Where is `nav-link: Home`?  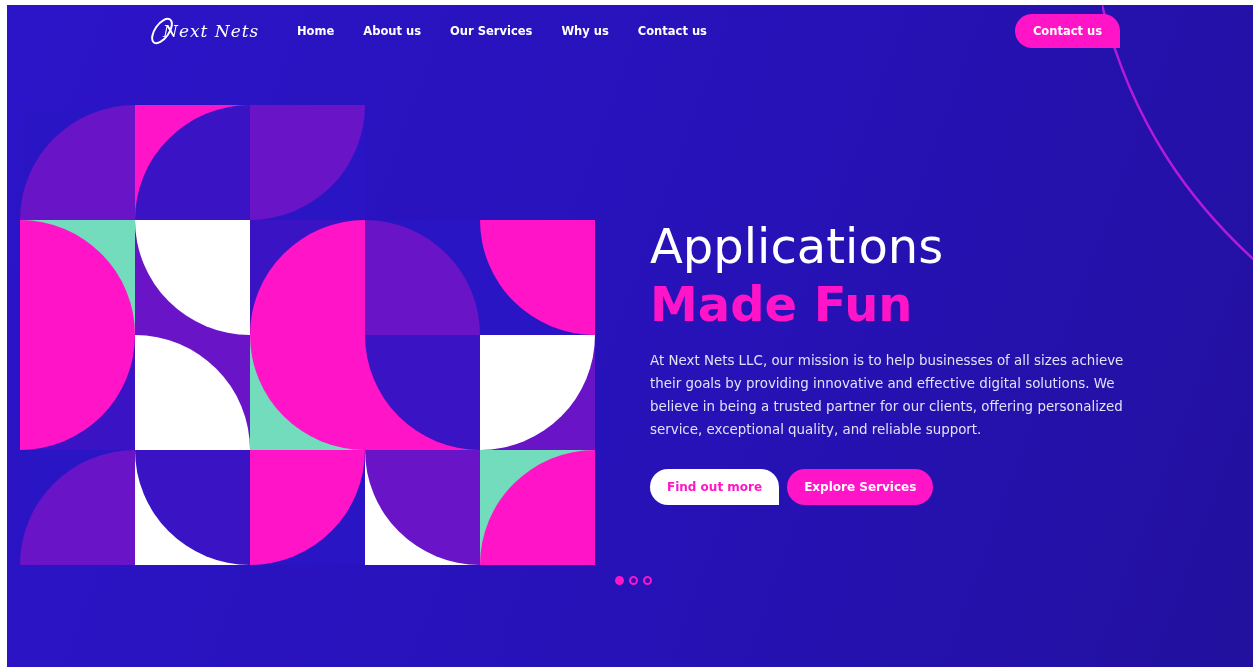 nav-link: Home is located at coordinates (316, 31).